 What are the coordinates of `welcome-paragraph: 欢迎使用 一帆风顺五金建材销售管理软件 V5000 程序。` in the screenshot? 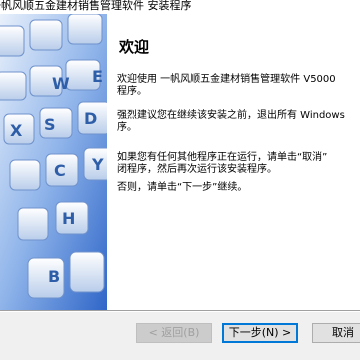 It's located at (226, 85).